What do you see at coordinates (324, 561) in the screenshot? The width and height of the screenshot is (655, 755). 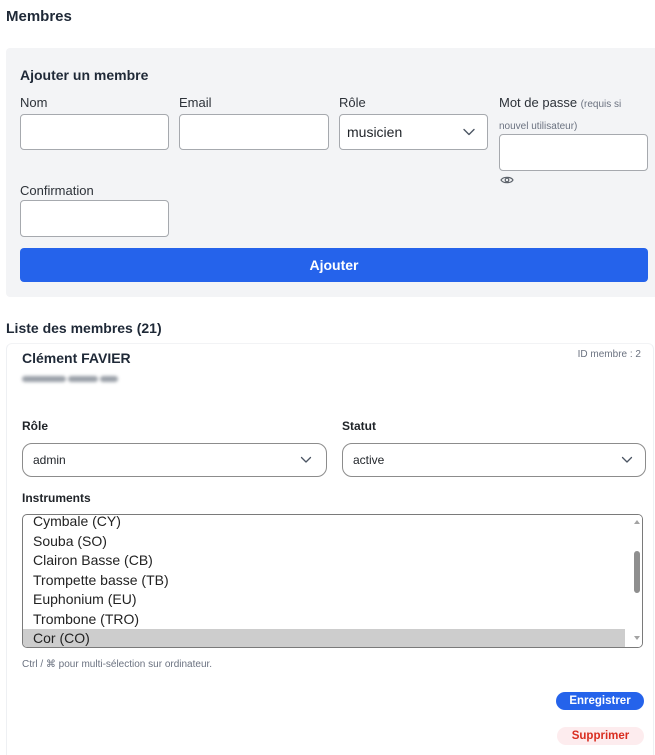 I see `instrument-option: Clairon Basse (CB)` at bounding box center [324, 561].